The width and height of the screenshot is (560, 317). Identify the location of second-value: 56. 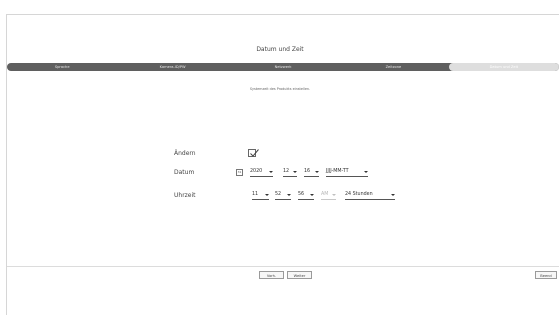
(301, 194).